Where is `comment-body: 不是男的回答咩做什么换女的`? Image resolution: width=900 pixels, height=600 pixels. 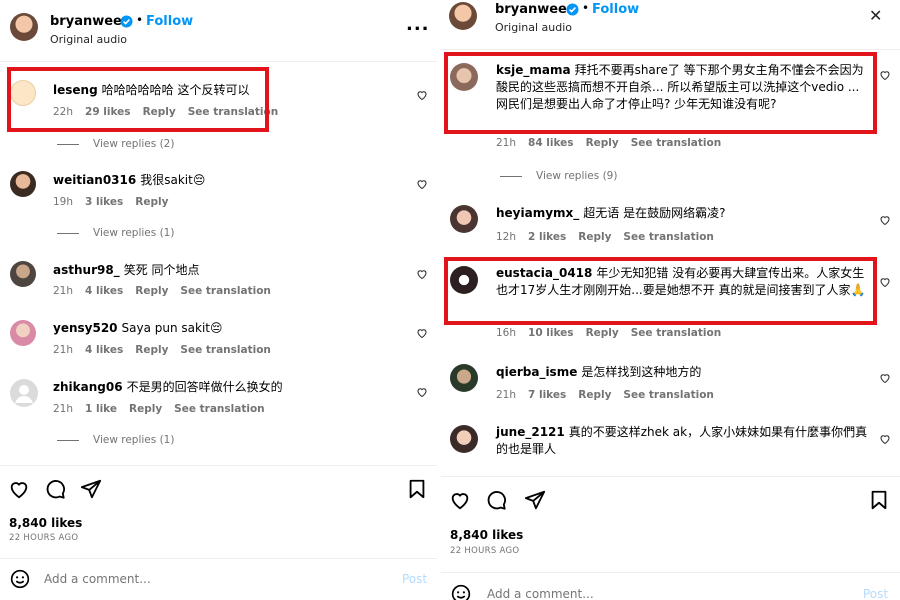
comment-body: 不是男的回答咩做什么换女的 is located at coordinates (204, 387).